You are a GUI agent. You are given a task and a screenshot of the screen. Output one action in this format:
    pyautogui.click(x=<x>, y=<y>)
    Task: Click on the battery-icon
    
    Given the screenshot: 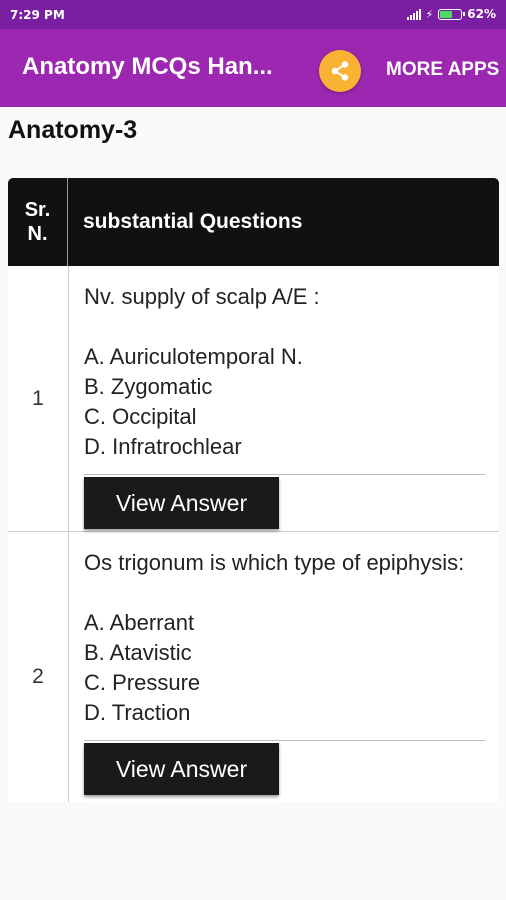 What is the action you would take?
    pyautogui.click(x=452, y=14)
    